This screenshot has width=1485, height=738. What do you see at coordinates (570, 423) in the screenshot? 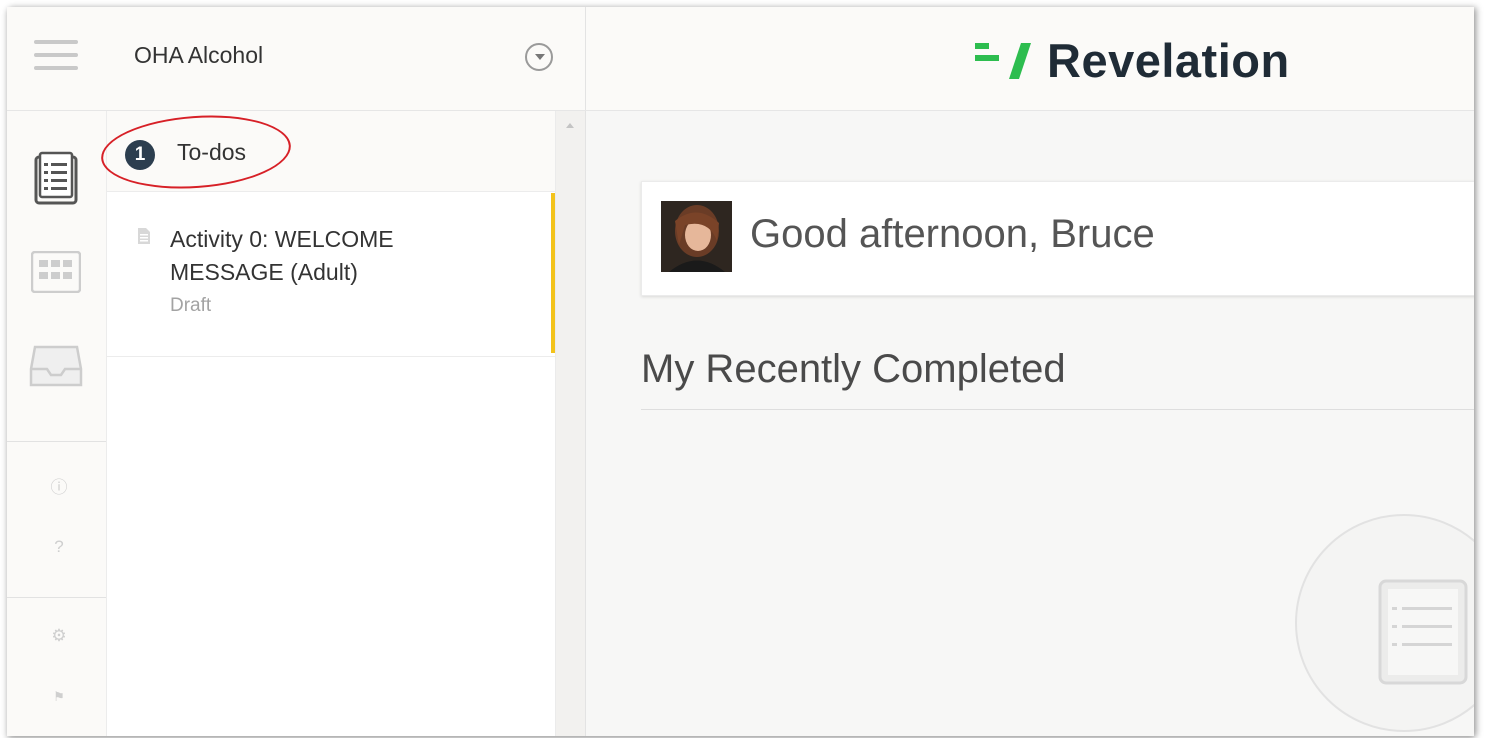
I see `todos-scrollbar` at bounding box center [570, 423].